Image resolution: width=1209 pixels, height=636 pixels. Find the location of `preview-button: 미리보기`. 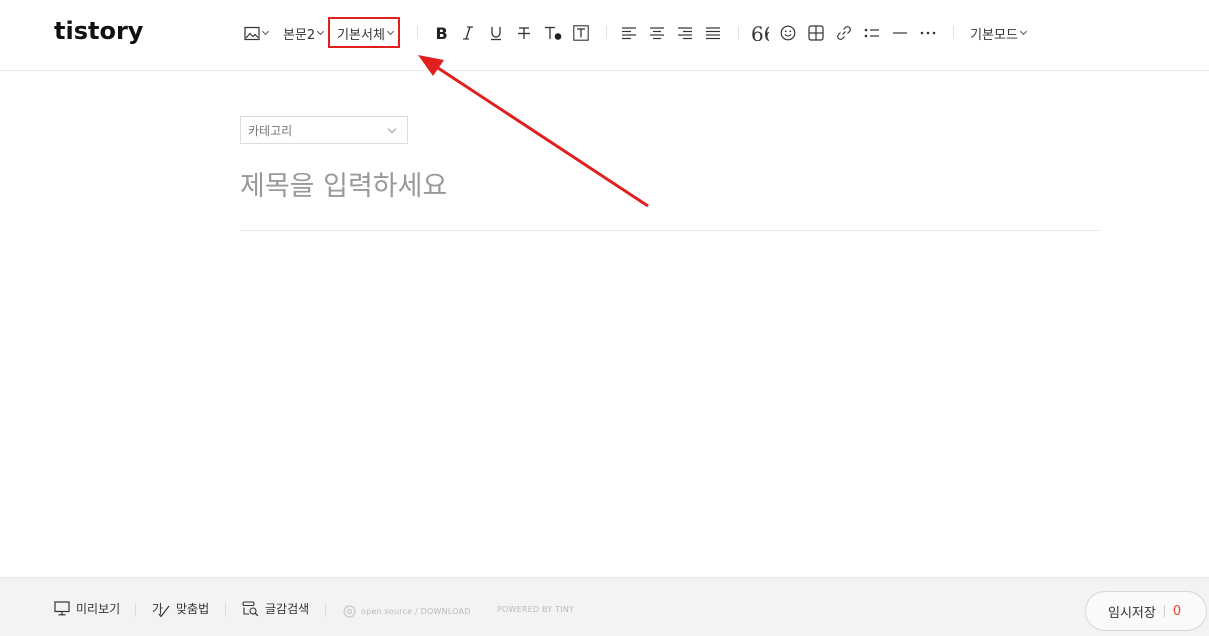

preview-button: 미리보기 is located at coordinates (87, 608).